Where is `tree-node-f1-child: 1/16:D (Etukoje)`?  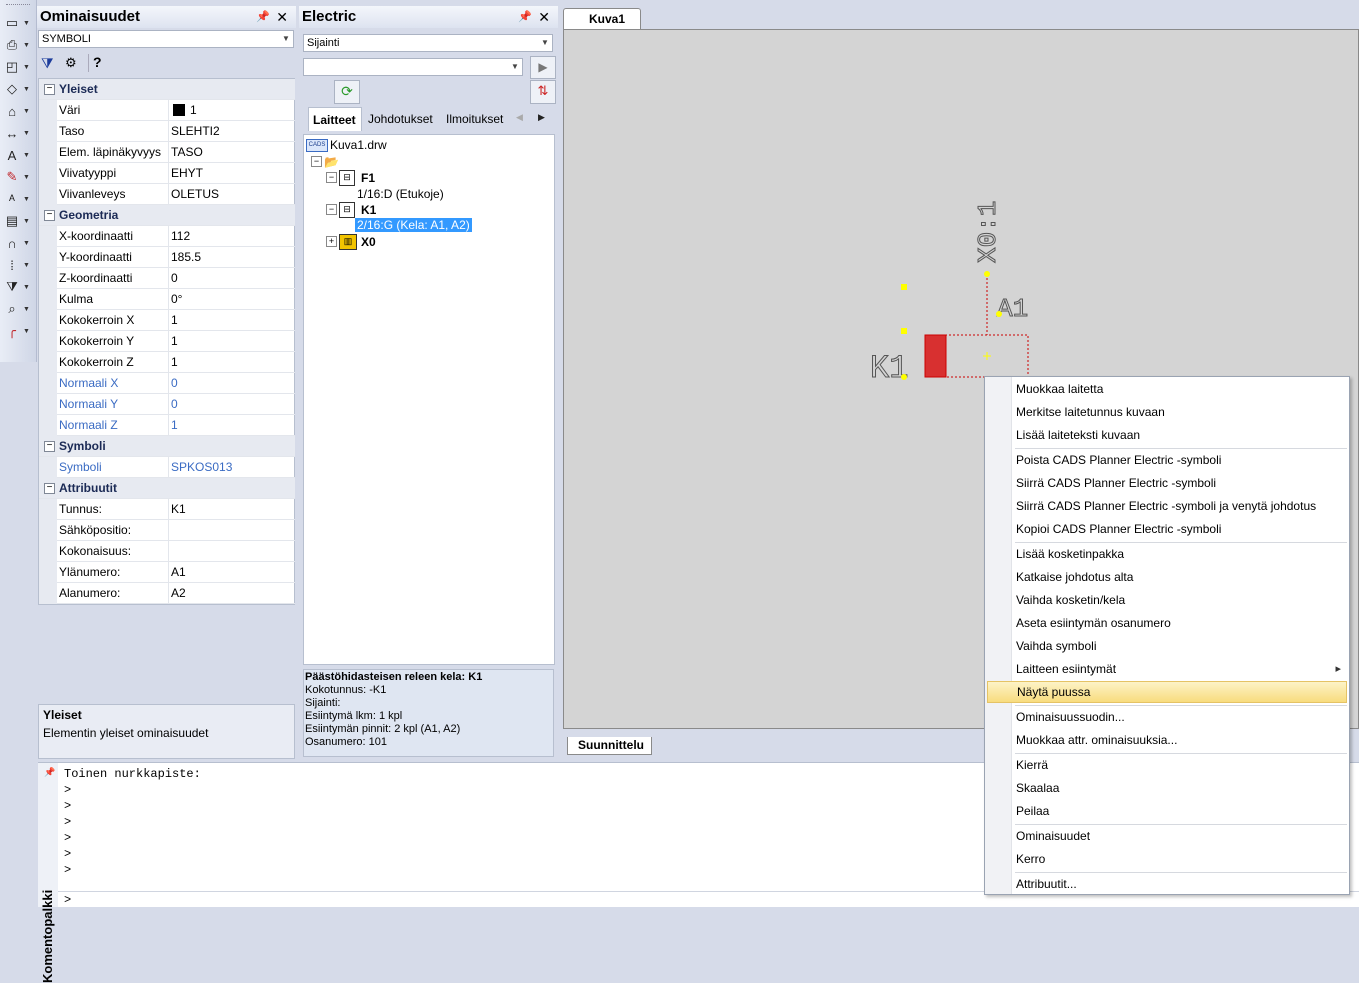 tree-node-f1-child: 1/16:D (Etukoje) is located at coordinates (400, 194).